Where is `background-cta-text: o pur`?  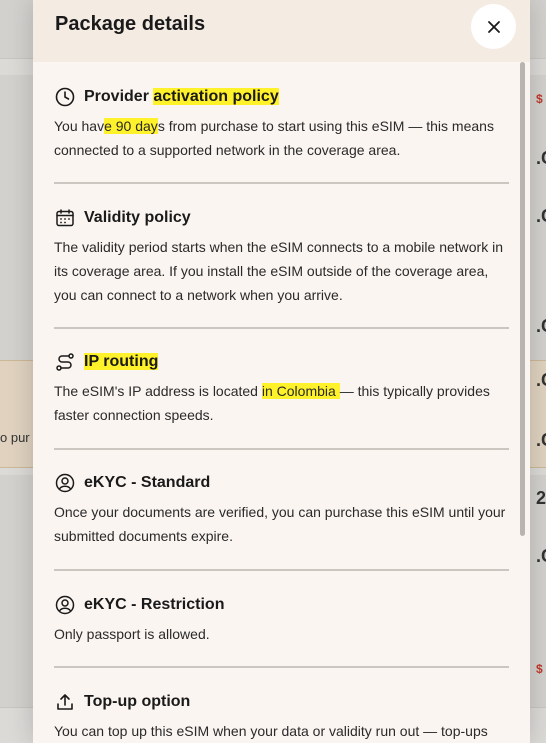 background-cta-text: o pur is located at coordinates (15, 437).